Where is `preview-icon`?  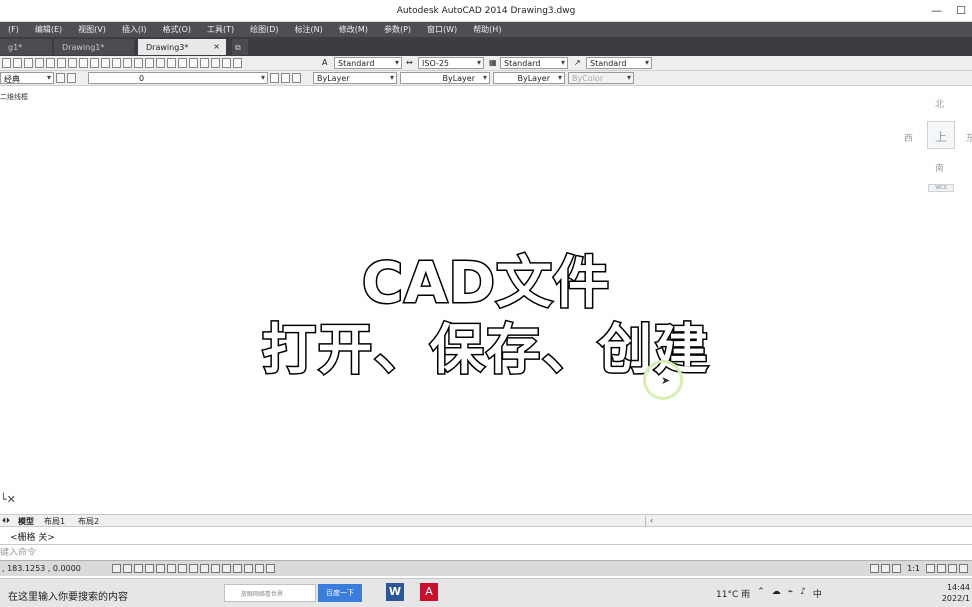 preview-icon is located at coordinates (50, 63).